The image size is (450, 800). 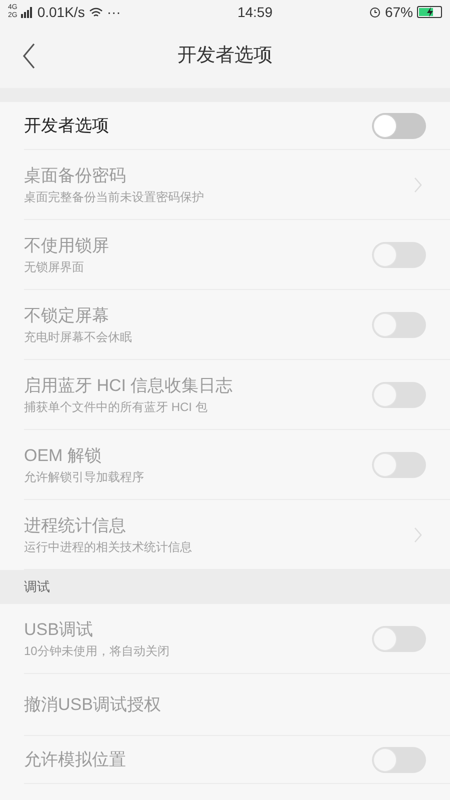 What do you see at coordinates (67, 315) in the screenshot?
I see `row-title: 不锁定屏幕` at bounding box center [67, 315].